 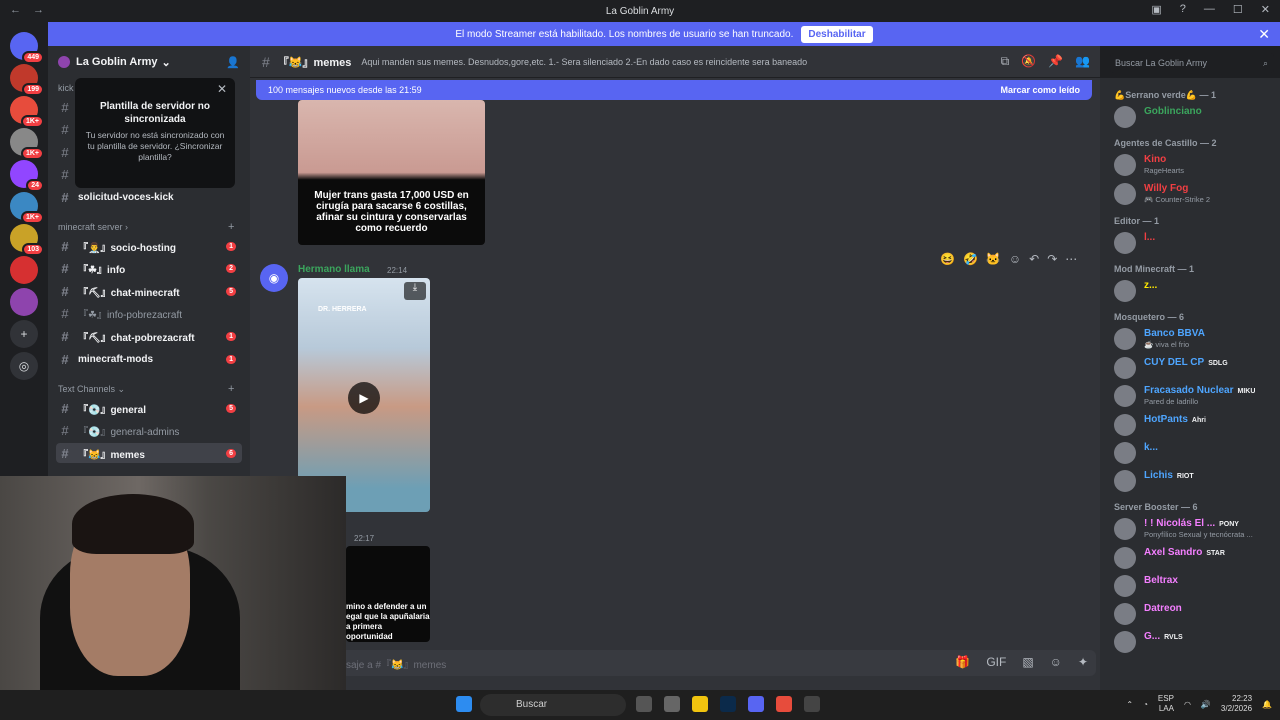 I want to click on server-icon: 24, so click(x=27, y=176).